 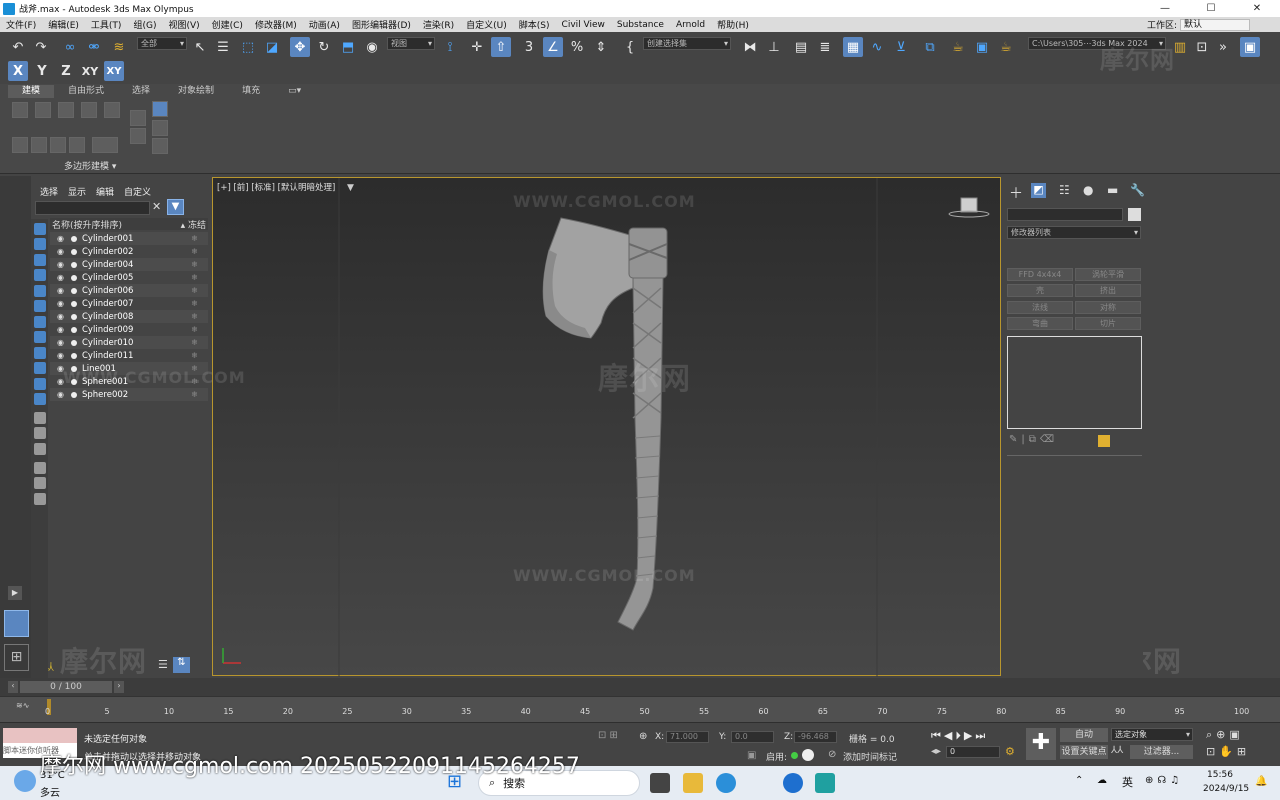 What do you see at coordinates (825, 47) in the screenshot?
I see `layer-explorer-icon: ≣` at bounding box center [825, 47].